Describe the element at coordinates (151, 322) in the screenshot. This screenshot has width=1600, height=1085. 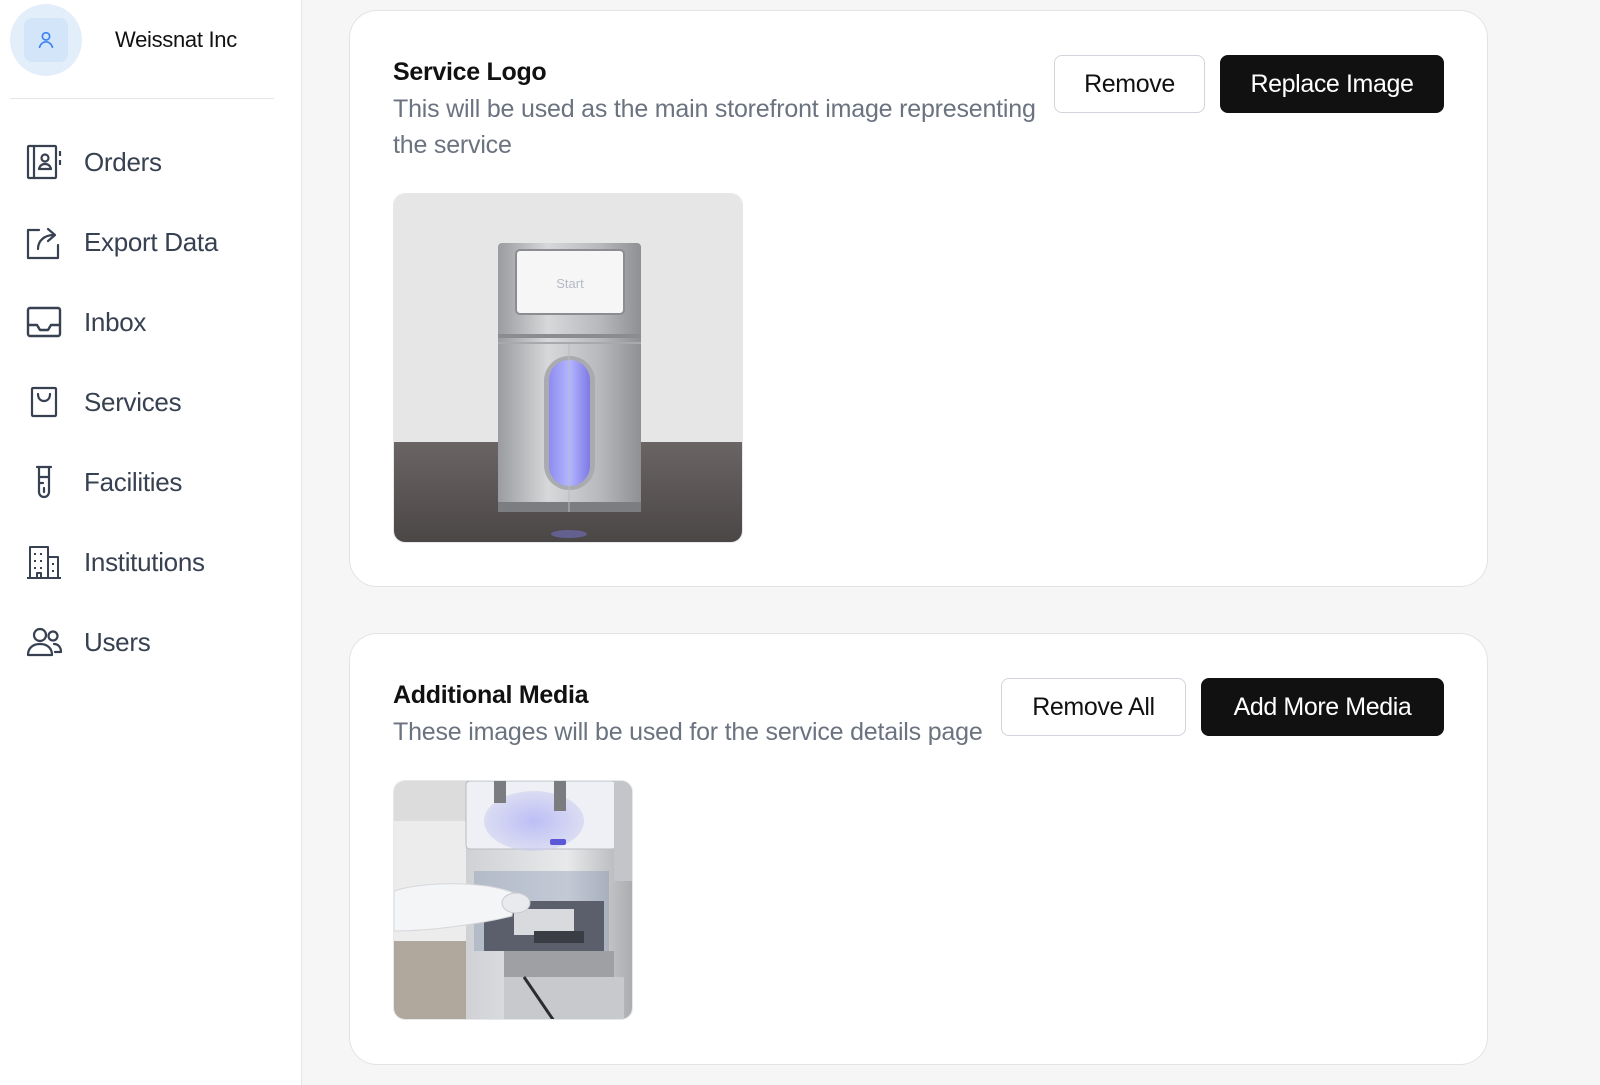
I see `sidebar-item-inbox: Inbox` at that location.